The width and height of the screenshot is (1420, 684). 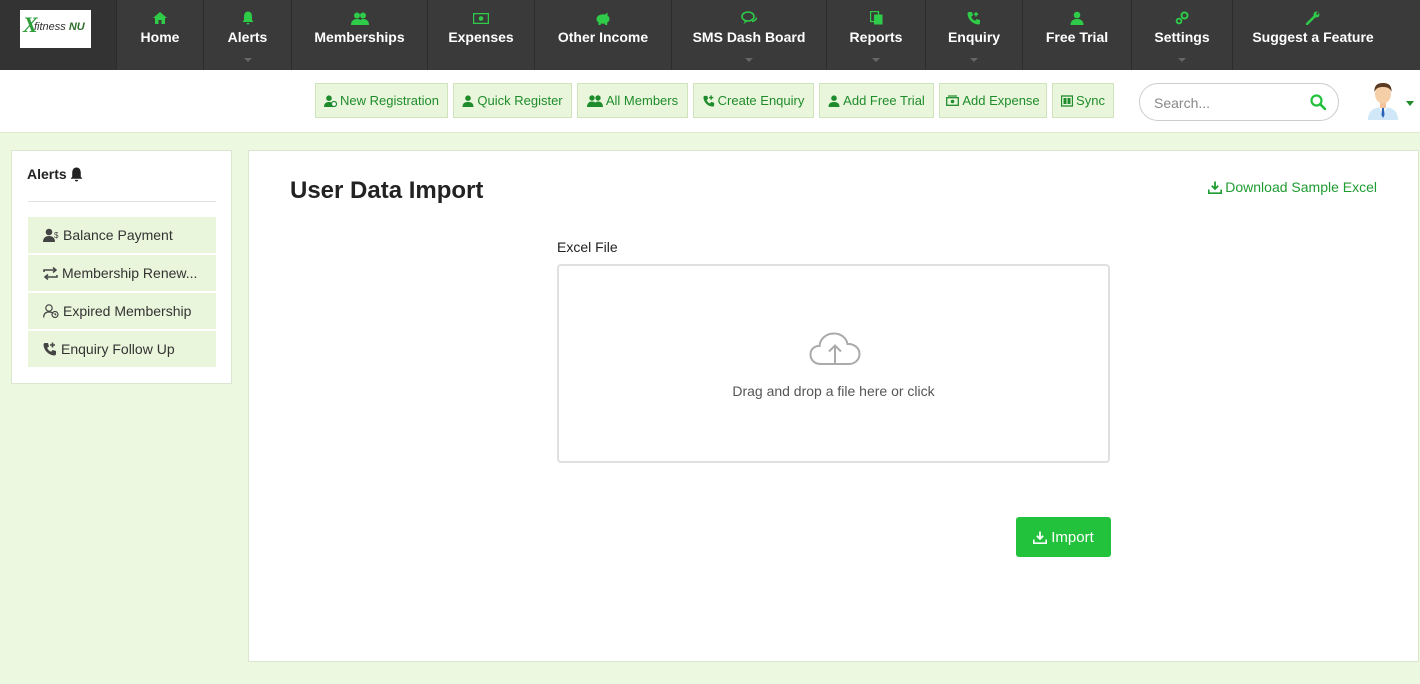 I want to click on user-clock-icon, so click(x=51, y=311).